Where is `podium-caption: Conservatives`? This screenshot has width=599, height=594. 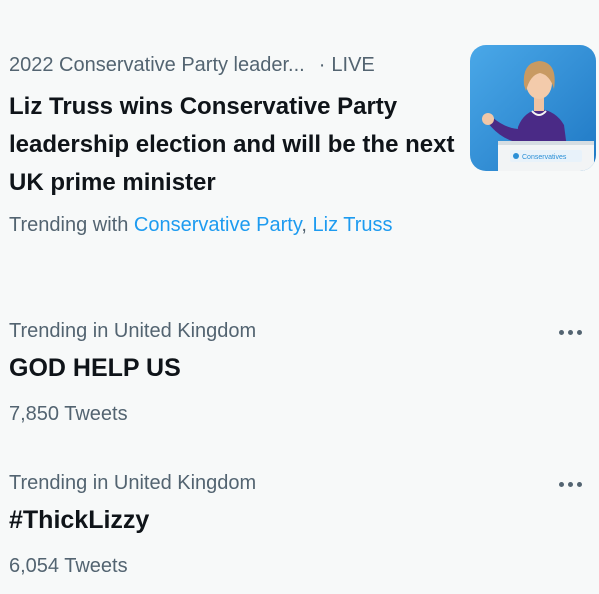
podium-caption: Conservatives is located at coordinates (544, 157).